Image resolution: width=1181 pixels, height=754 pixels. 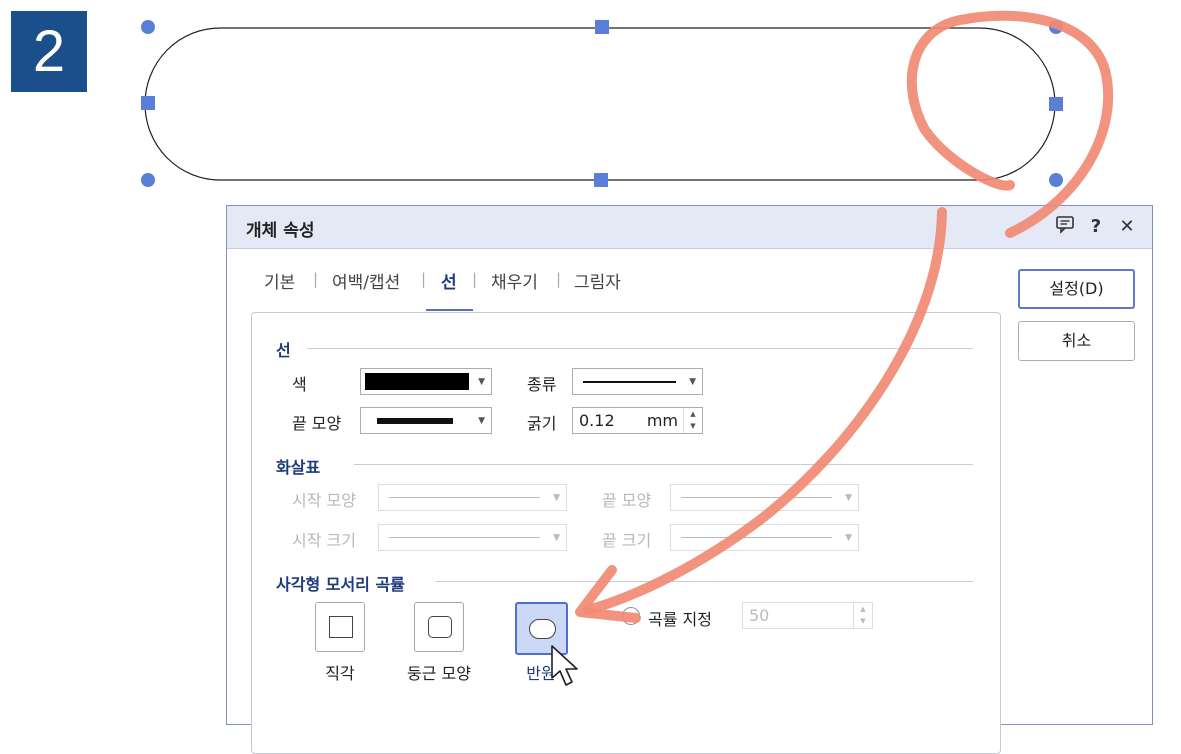 I want to click on resize-handle-top, so click(x=602, y=27).